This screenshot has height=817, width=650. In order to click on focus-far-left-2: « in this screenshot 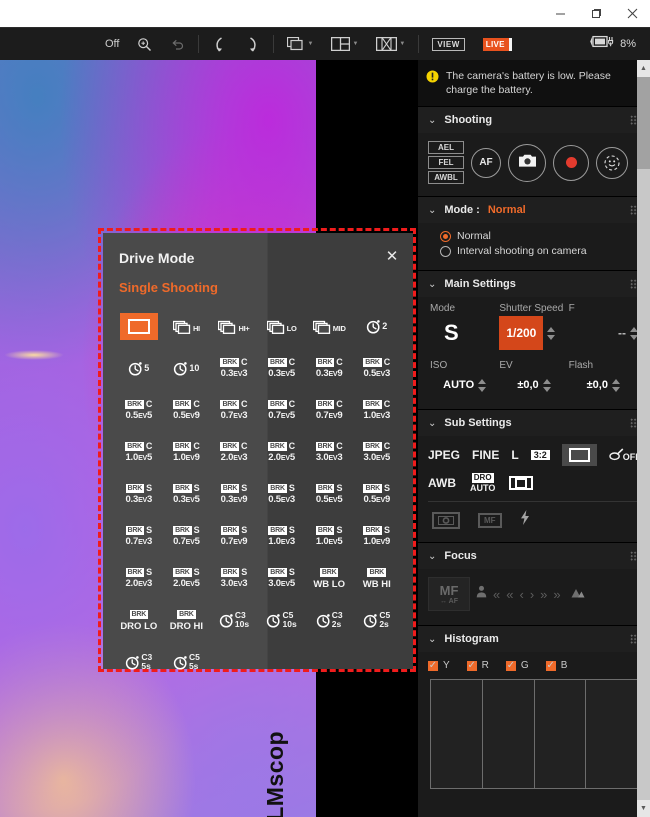, I will do `click(509, 594)`.